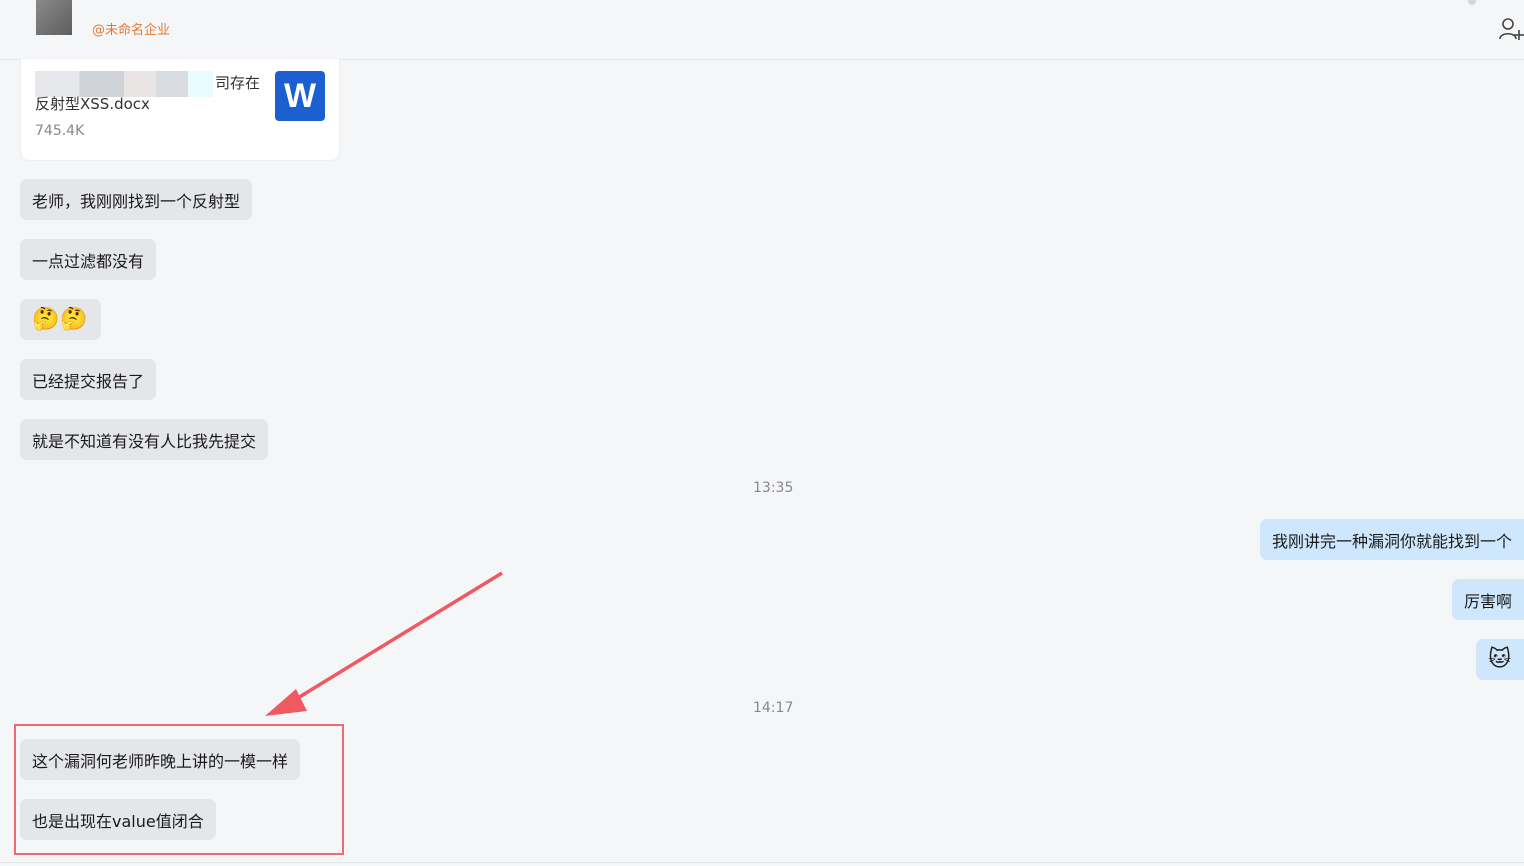 This screenshot has width=1524, height=866. What do you see at coordinates (300, 96) in the screenshot?
I see `word-document-icon: W` at bounding box center [300, 96].